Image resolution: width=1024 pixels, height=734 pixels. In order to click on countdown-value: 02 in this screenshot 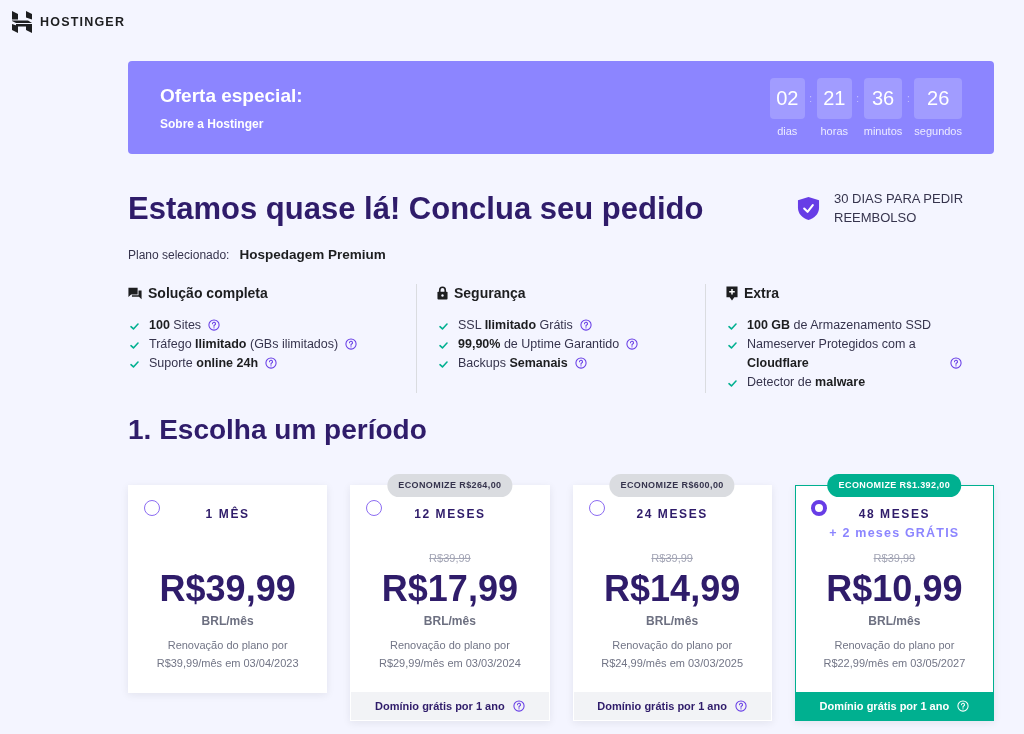, I will do `click(787, 98)`.